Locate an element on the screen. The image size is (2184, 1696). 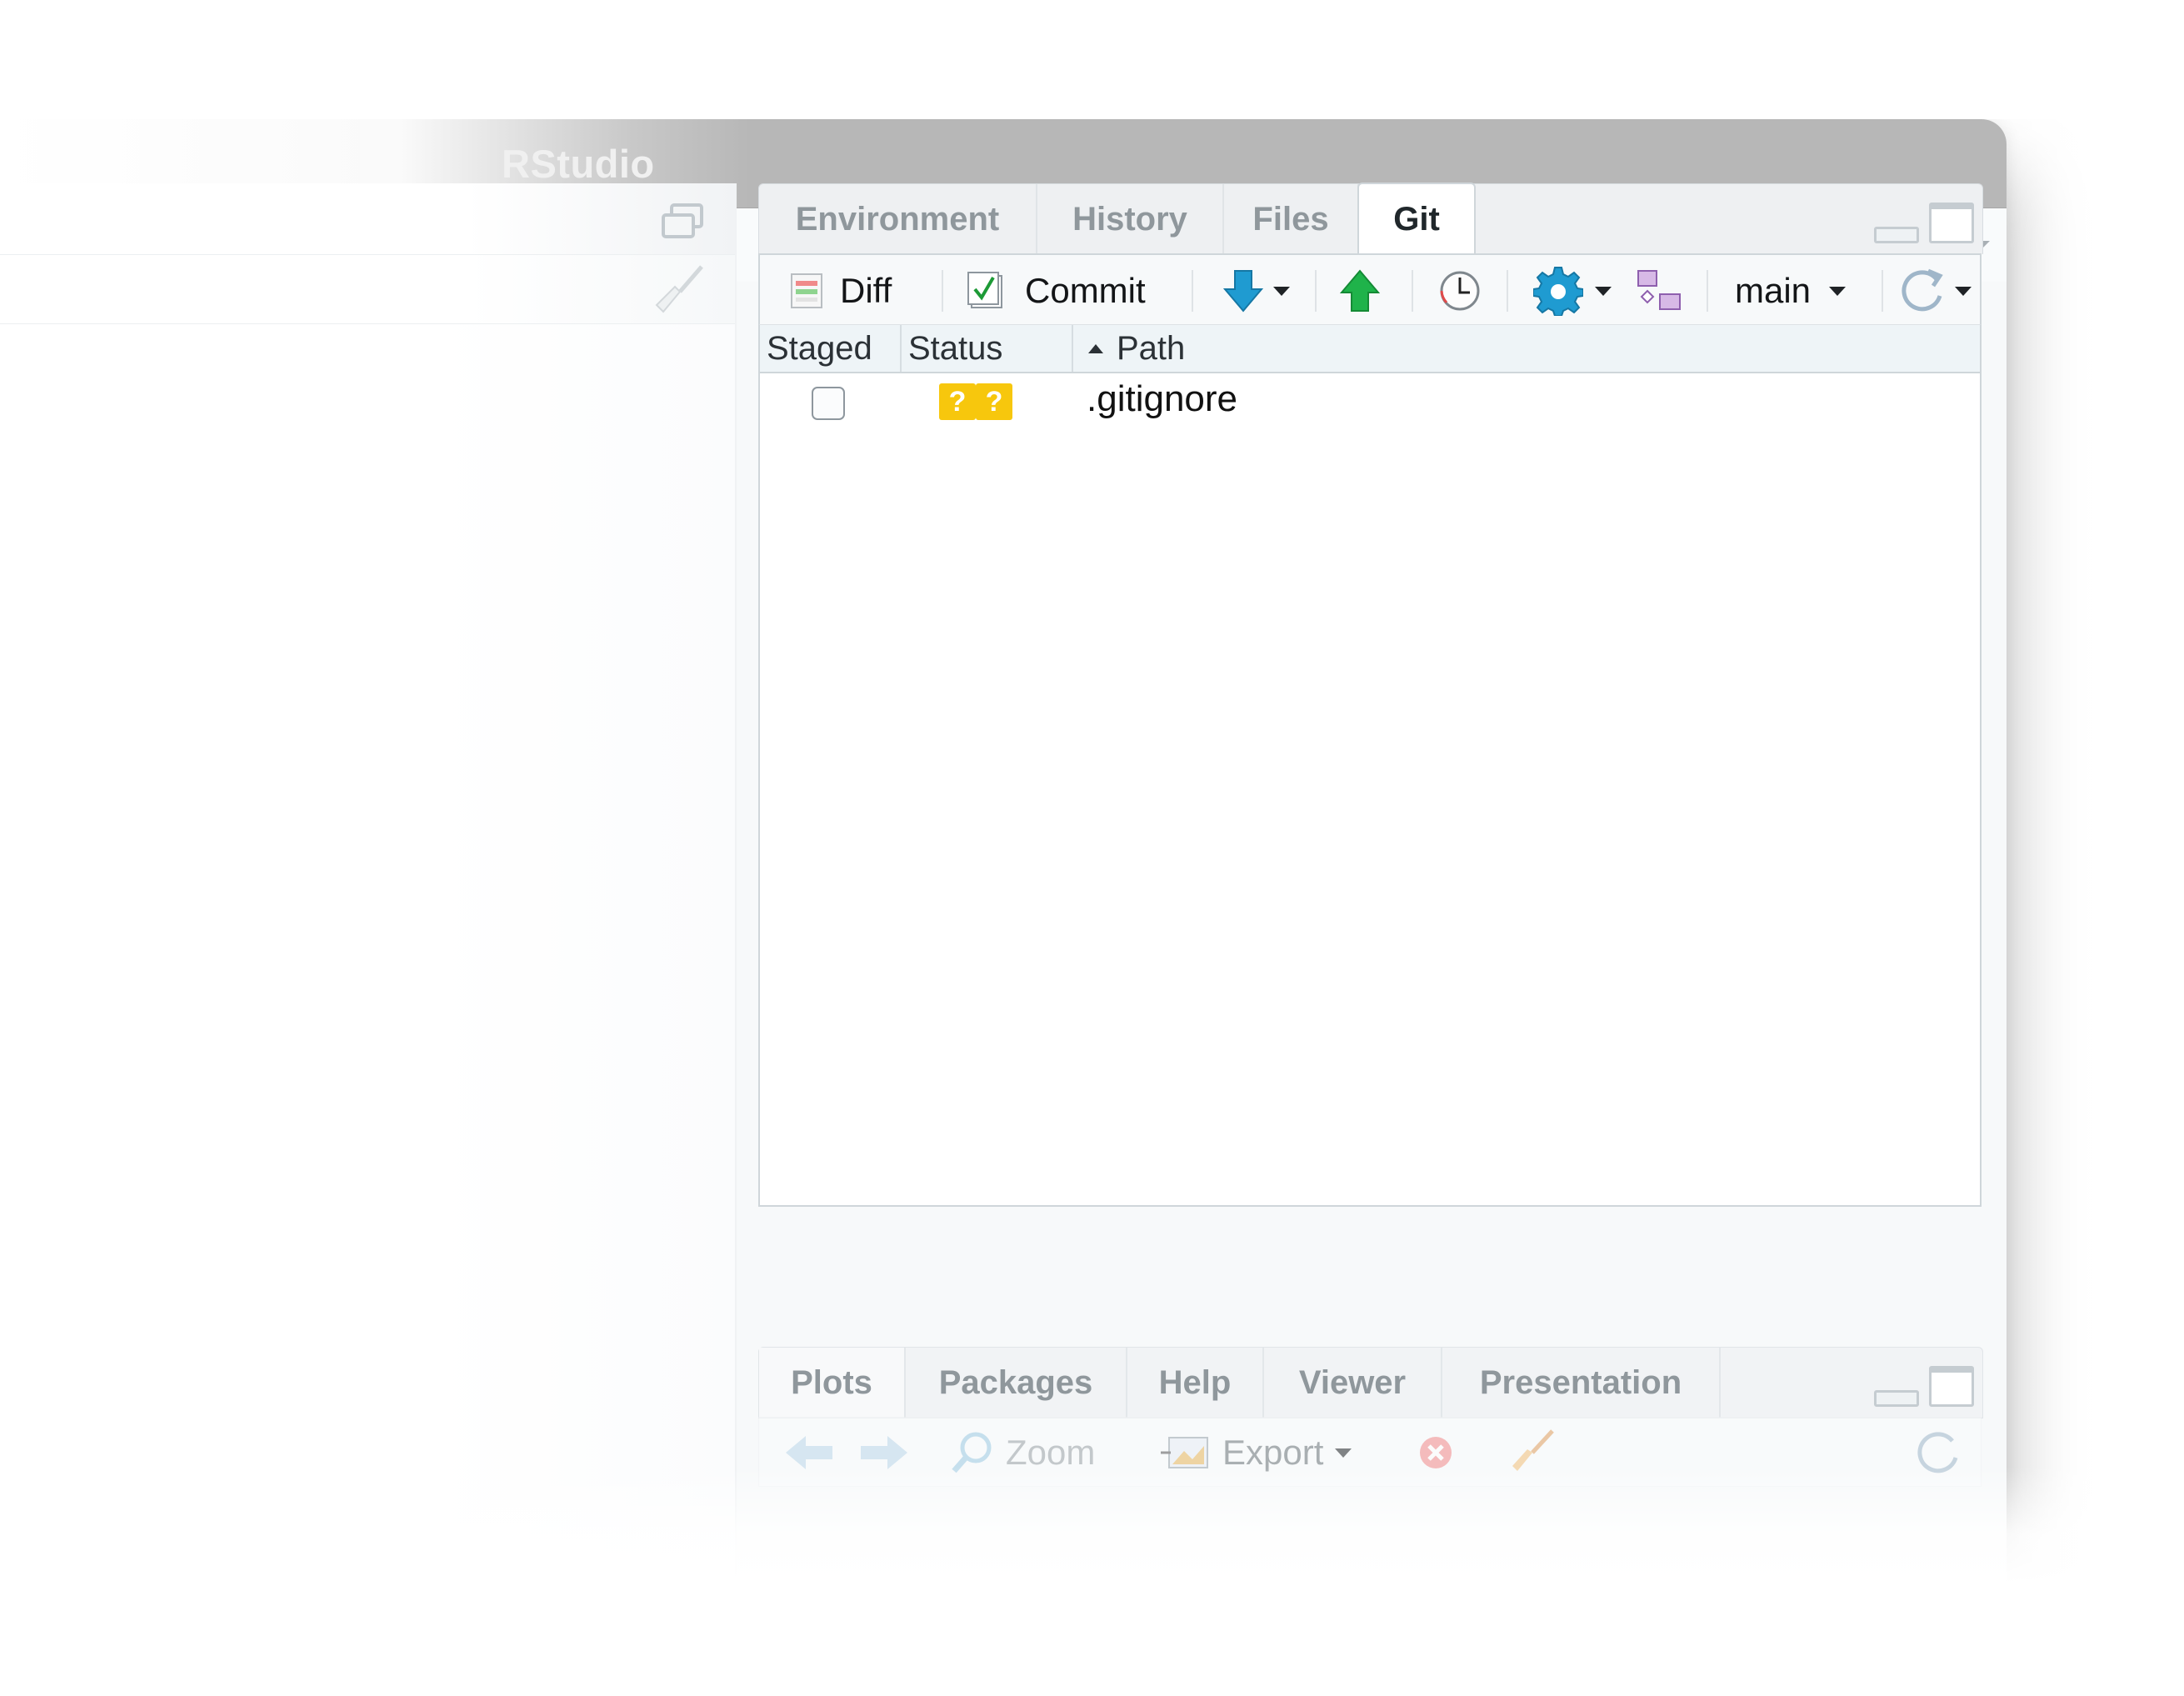
column-path: Path is located at coordinates (1136, 348).